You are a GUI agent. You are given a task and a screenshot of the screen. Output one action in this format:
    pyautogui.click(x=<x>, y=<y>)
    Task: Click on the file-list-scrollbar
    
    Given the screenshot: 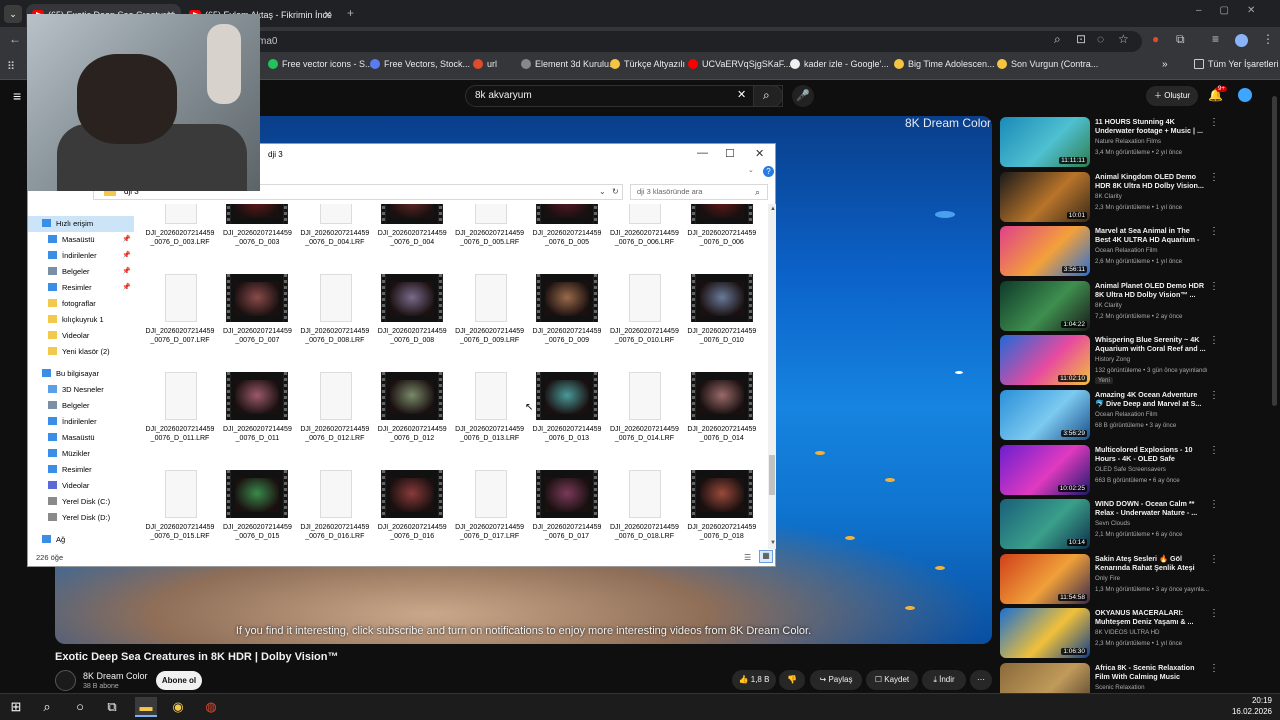 What is the action you would take?
    pyautogui.click(x=772, y=376)
    